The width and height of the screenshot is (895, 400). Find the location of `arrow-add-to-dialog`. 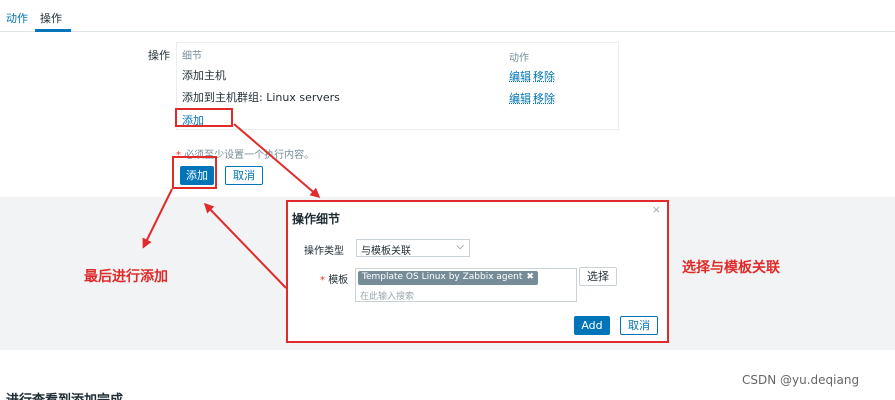

arrow-add-to-dialog is located at coordinates (277, 160).